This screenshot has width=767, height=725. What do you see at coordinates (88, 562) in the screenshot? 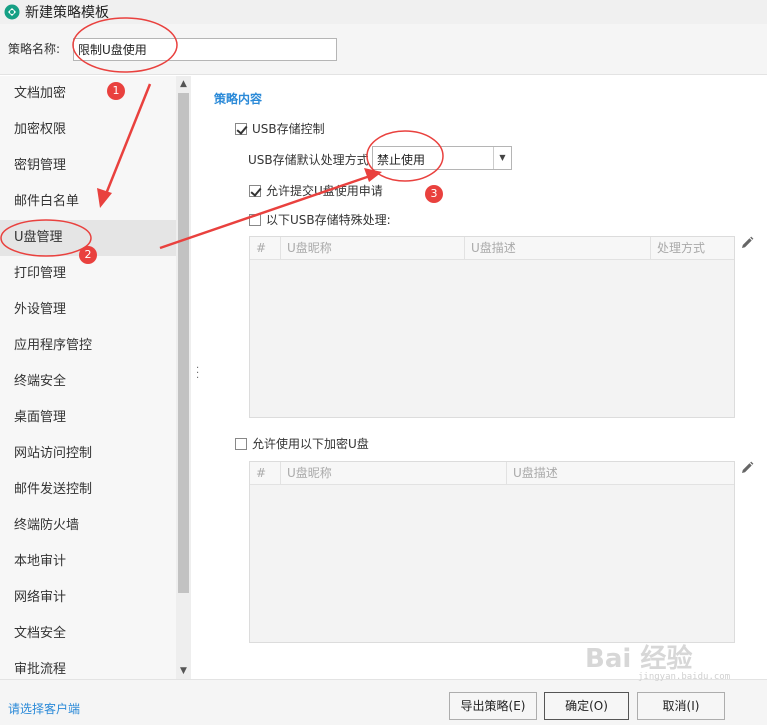
I see `sidebar-item-local-audit: 本地审计` at bounding box center [88, 562].